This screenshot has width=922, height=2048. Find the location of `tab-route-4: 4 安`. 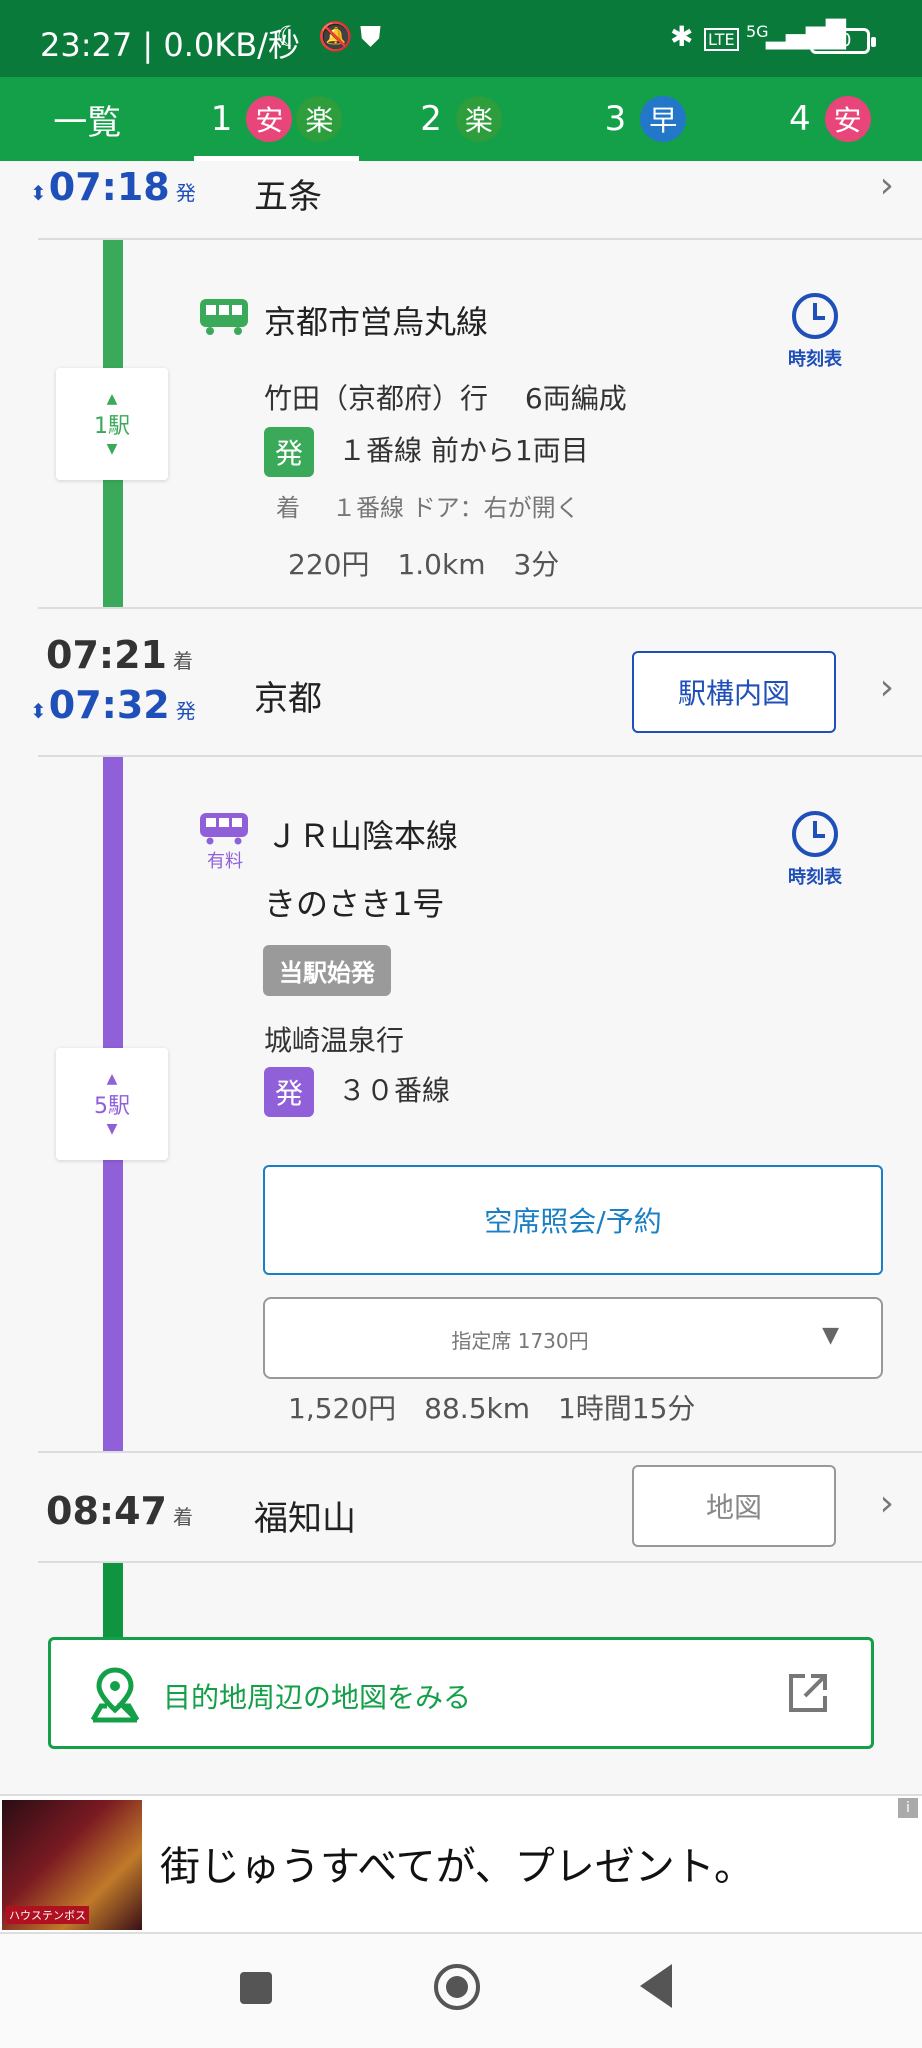

tab-route-4: 4 安 is located at coordinates (830, 119).